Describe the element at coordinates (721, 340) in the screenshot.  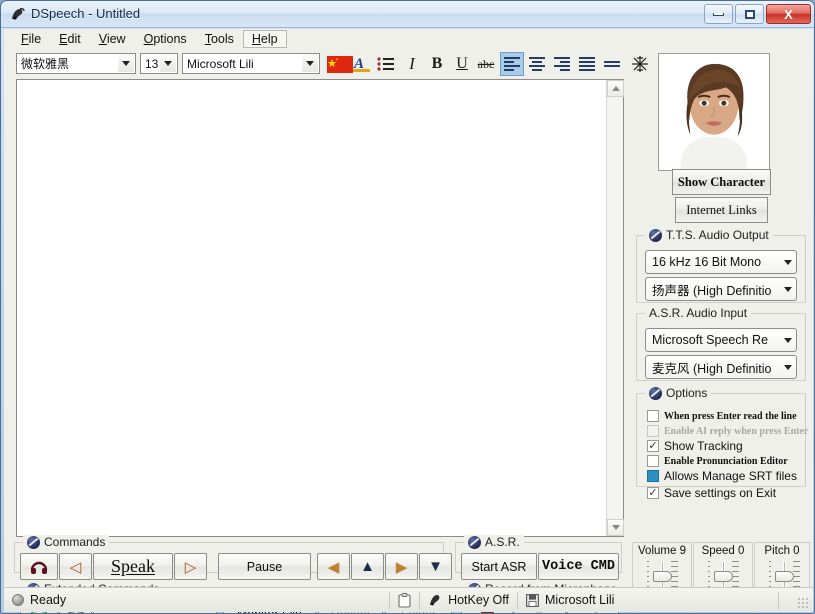
I see `asr-engine-dropdown: Microsoft Speech Re` at that location.